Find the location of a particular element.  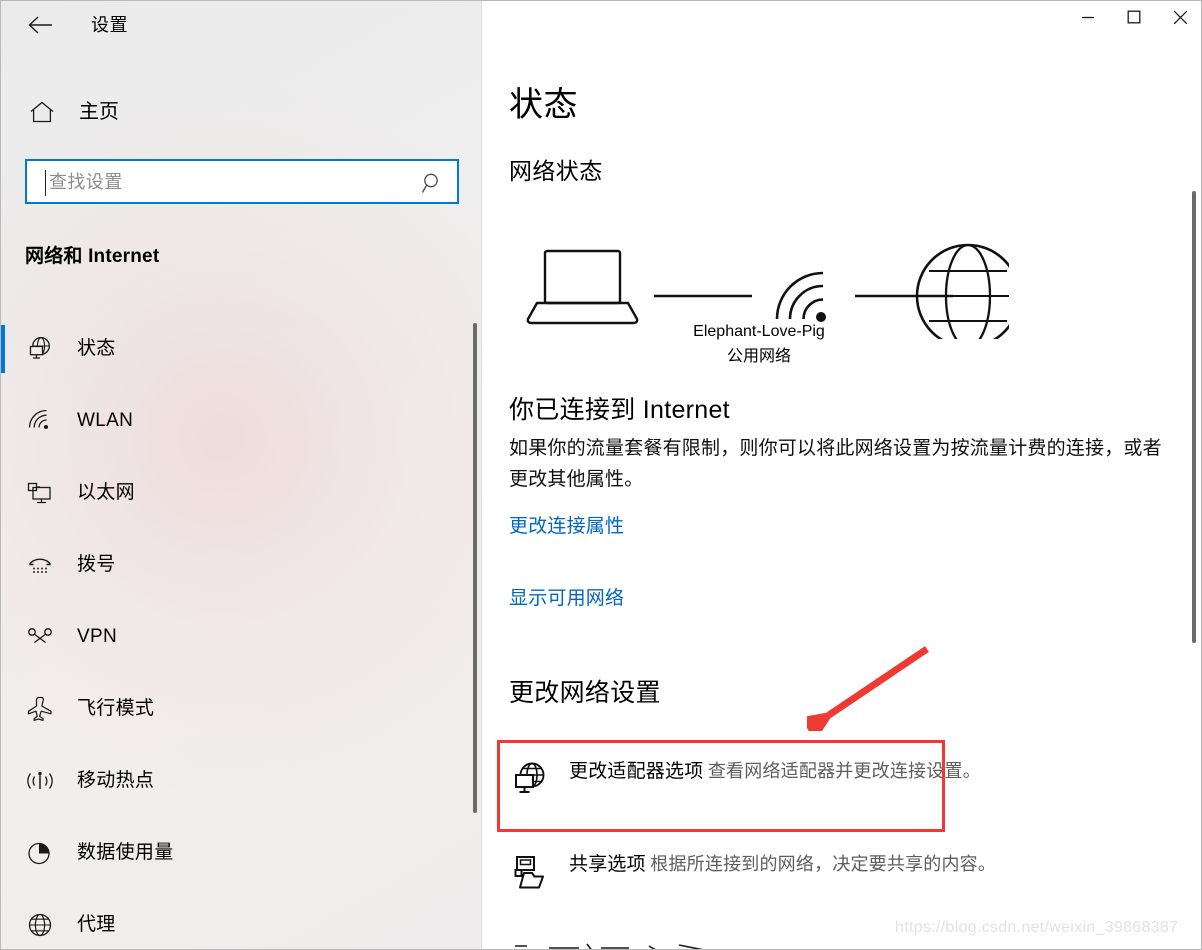

sharing-options-item: 共享选项 根据所连接到的网络，决定要共享的内容。 is located at coordinates (789, 874).